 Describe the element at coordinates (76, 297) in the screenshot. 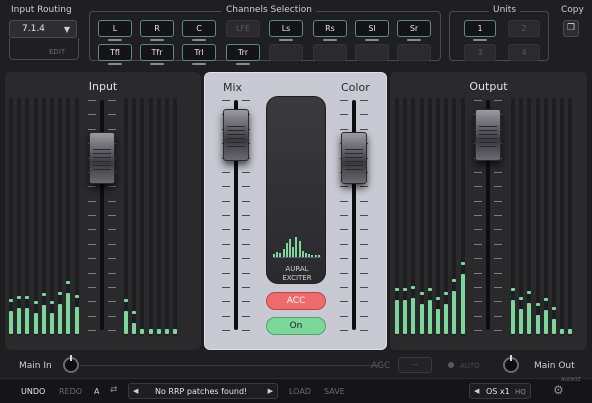

I see `input-meter-peak` at that location.